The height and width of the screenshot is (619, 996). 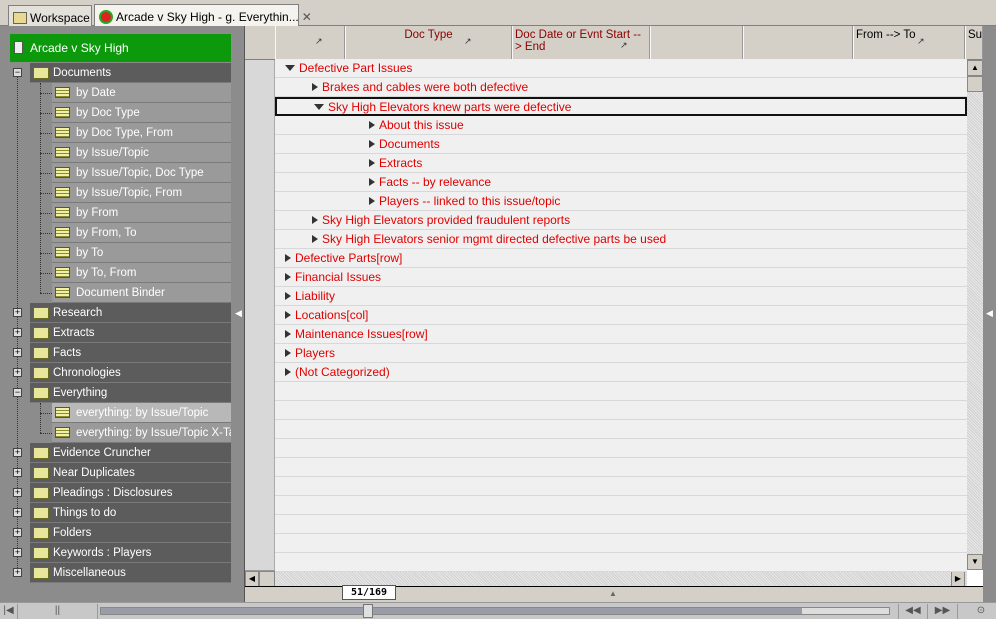 I want to click on tree-row: Financial Issues, so click(x=621, y=277).